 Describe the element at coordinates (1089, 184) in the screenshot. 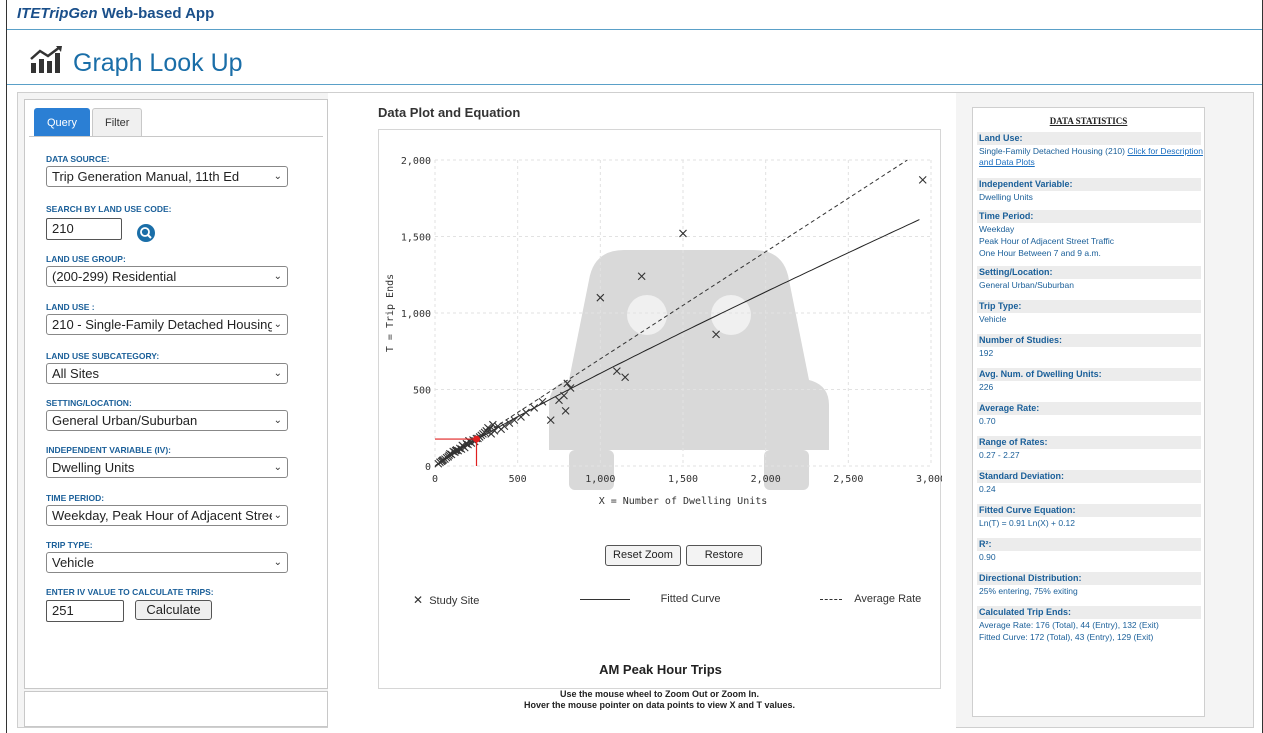

I see `stat-iv-head: Independent Variable:` at that location.